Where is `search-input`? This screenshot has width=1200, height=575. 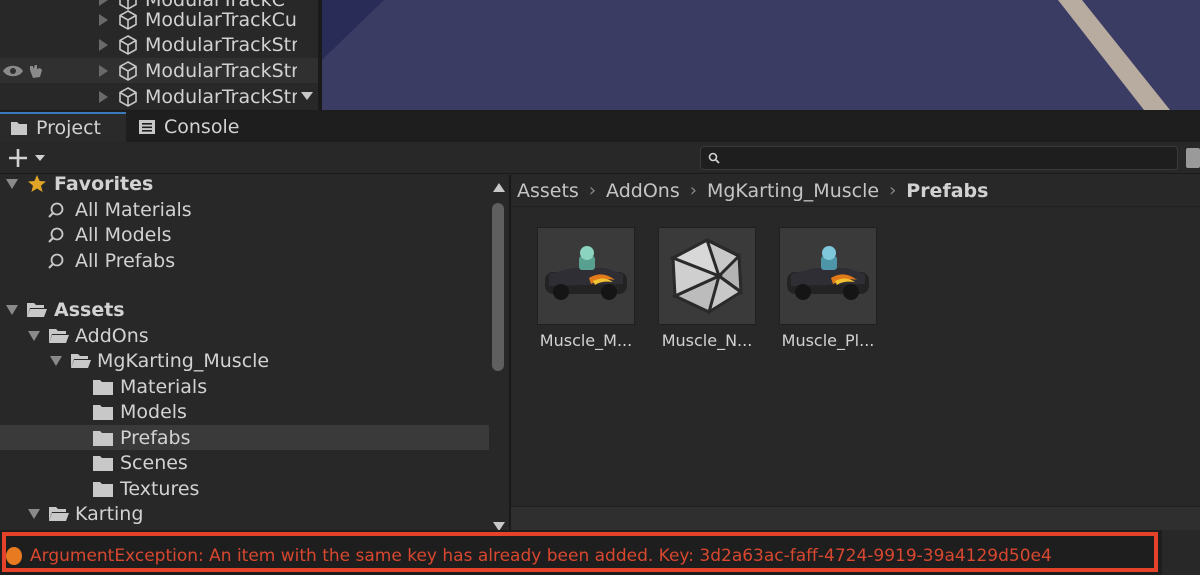 search-input is located at coordinates (939, 158).